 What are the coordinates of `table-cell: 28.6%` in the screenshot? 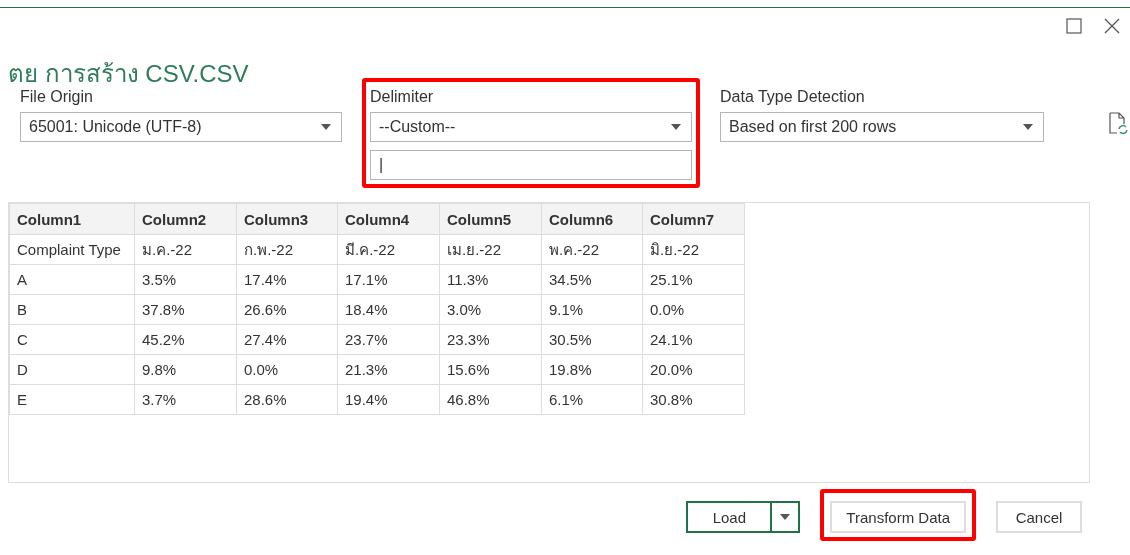 It's located at (287, 399).